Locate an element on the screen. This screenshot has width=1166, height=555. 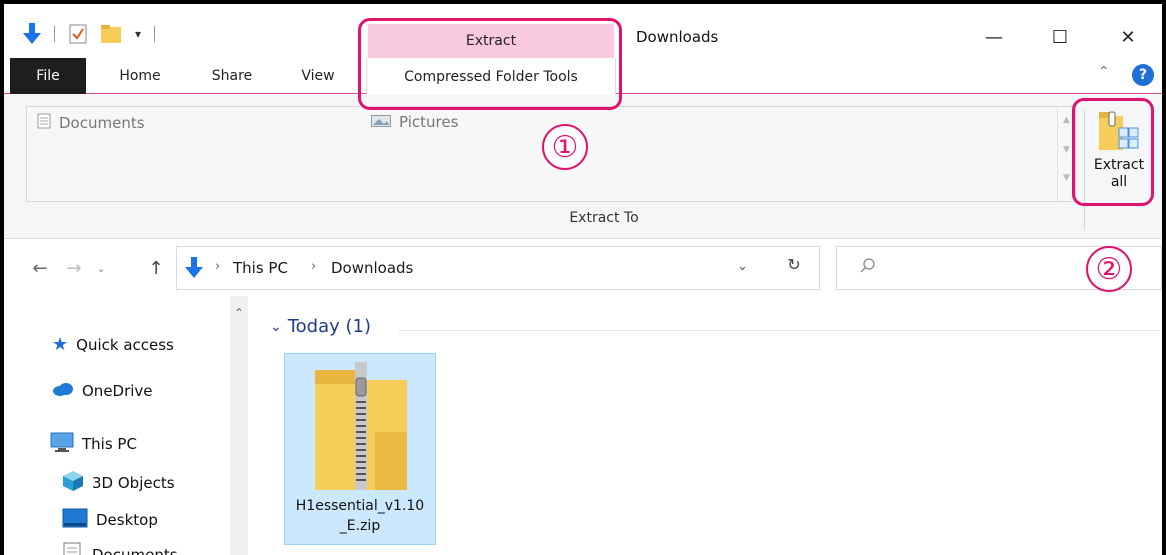
tab-home: Home is located at coordinates (140, 76).